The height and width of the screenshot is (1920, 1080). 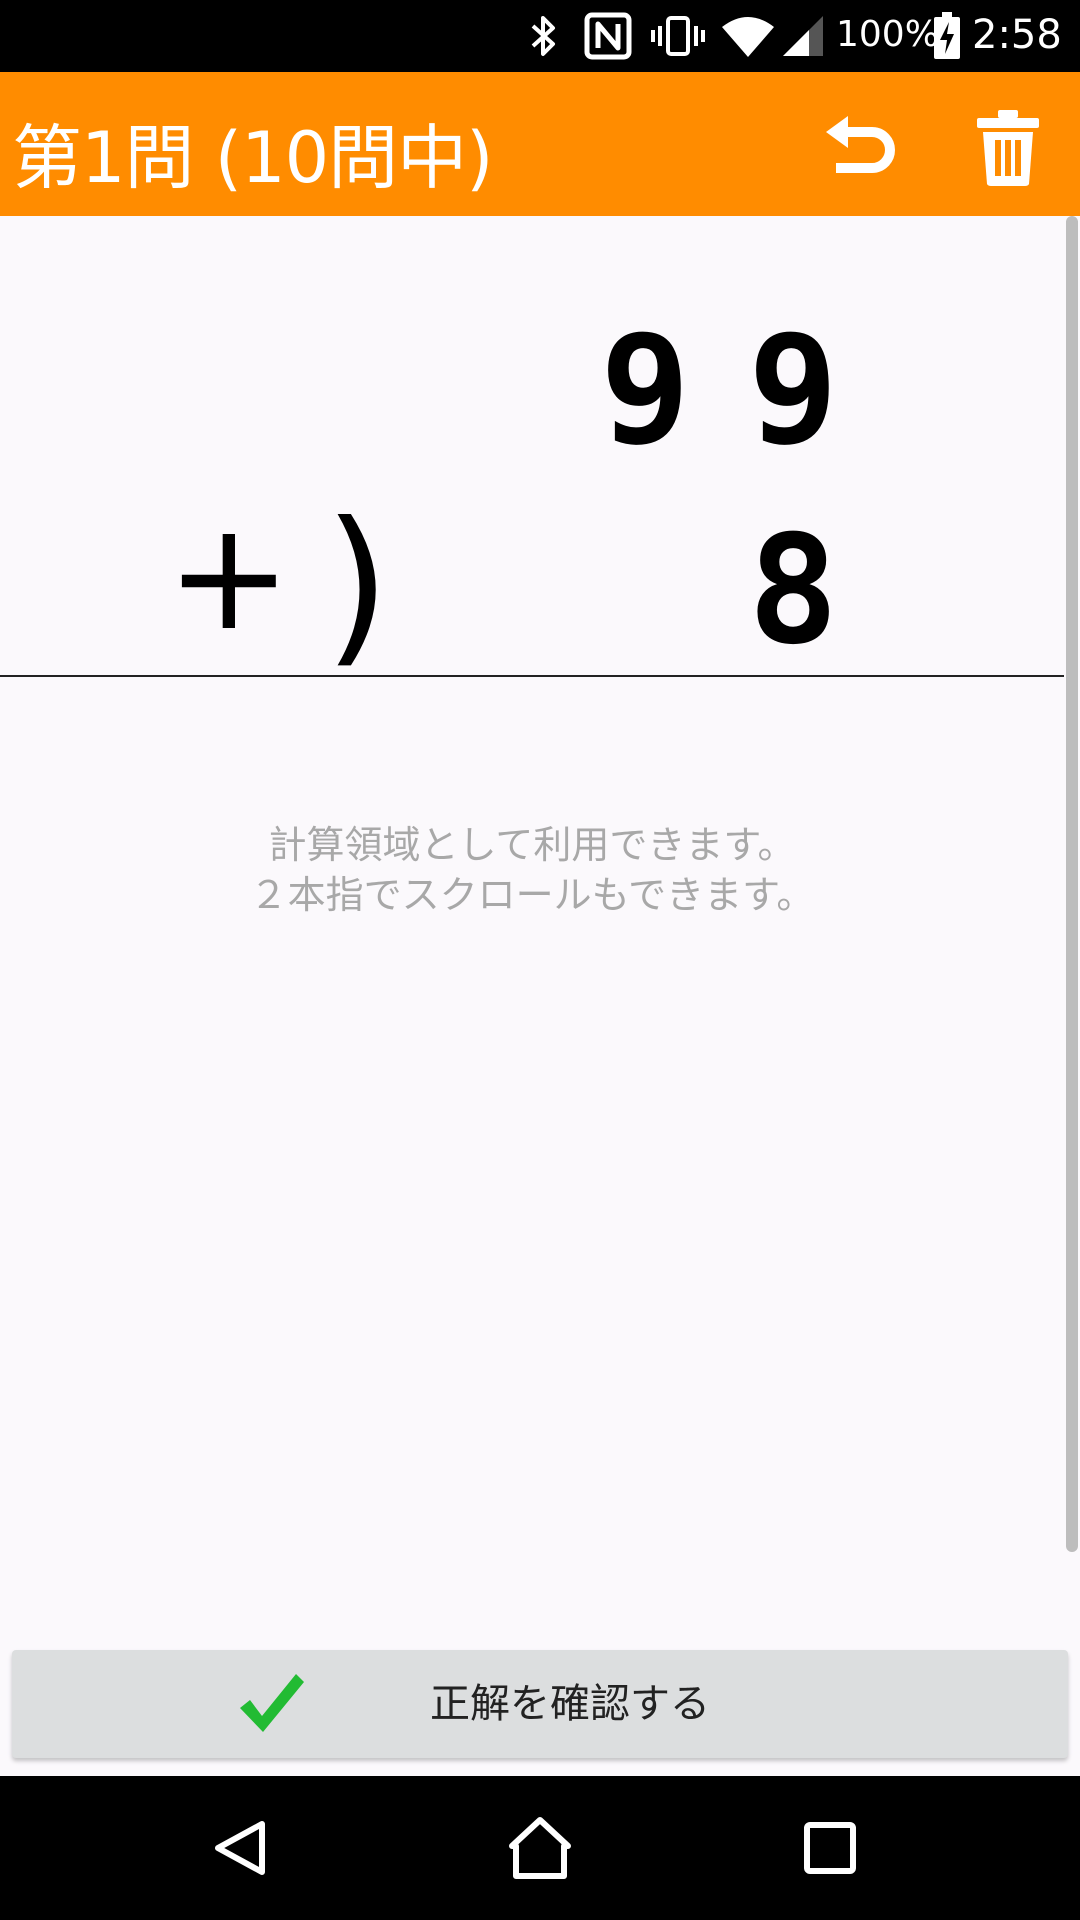 What do you see at coordinates (532, 676) in the screenshot?
I see `answer-line` at bounding box center [532, 676].